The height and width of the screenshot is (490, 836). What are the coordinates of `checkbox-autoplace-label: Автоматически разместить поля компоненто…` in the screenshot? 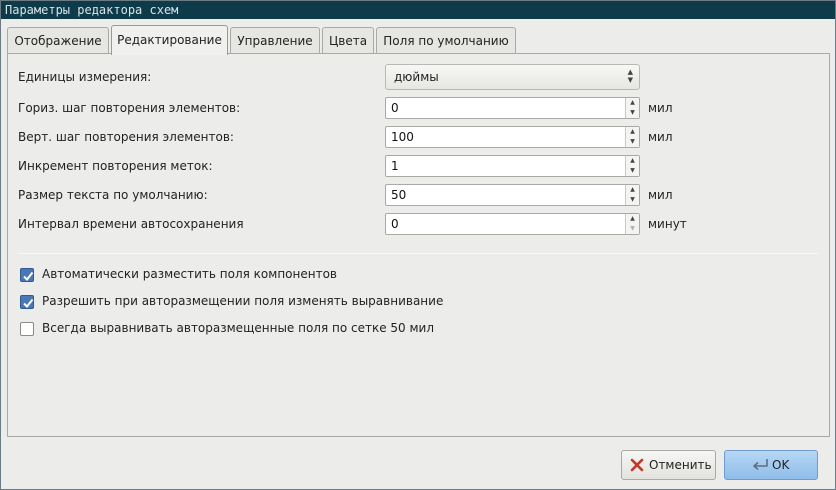 It's located at (189, 274).